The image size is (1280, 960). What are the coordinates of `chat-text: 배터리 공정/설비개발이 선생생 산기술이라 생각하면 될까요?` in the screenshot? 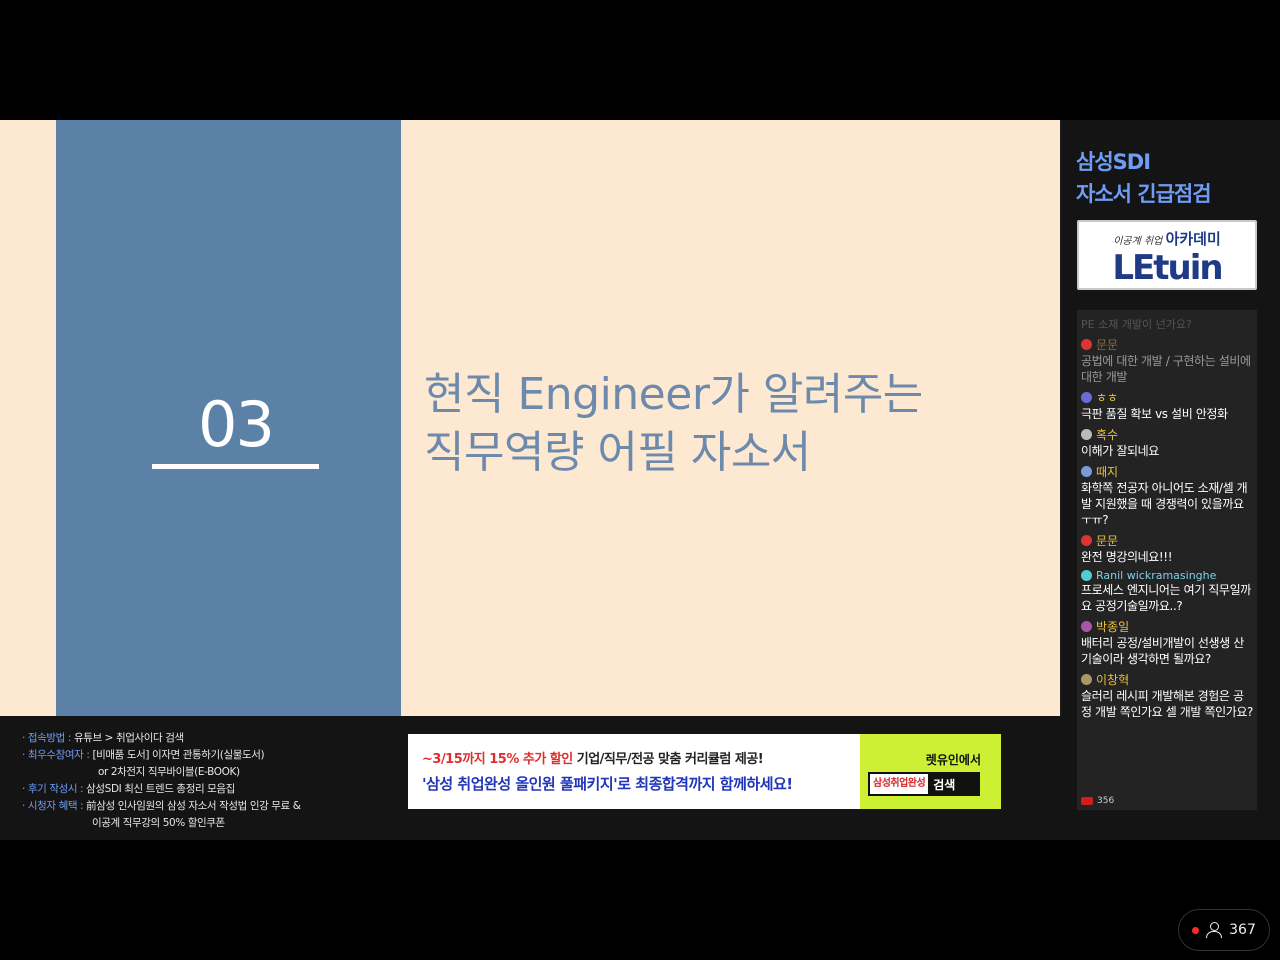 It's located at (1162, 651).